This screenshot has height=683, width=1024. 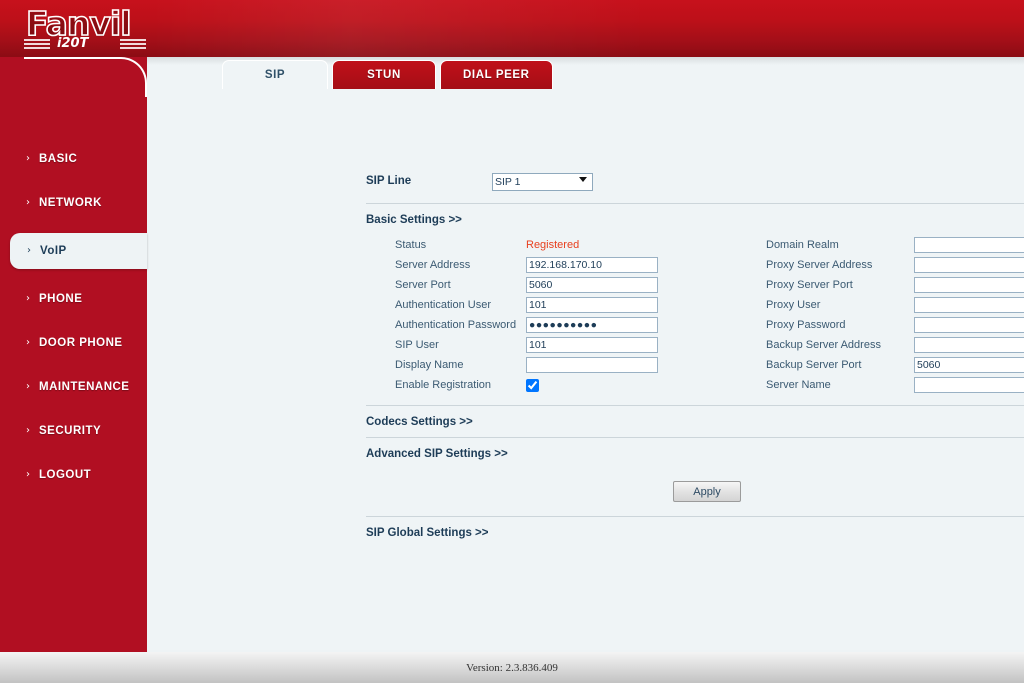 What do you see at coordinates (400, 28) in the screenshot?
I see `header-sheen` at bounding box center [400, 28].